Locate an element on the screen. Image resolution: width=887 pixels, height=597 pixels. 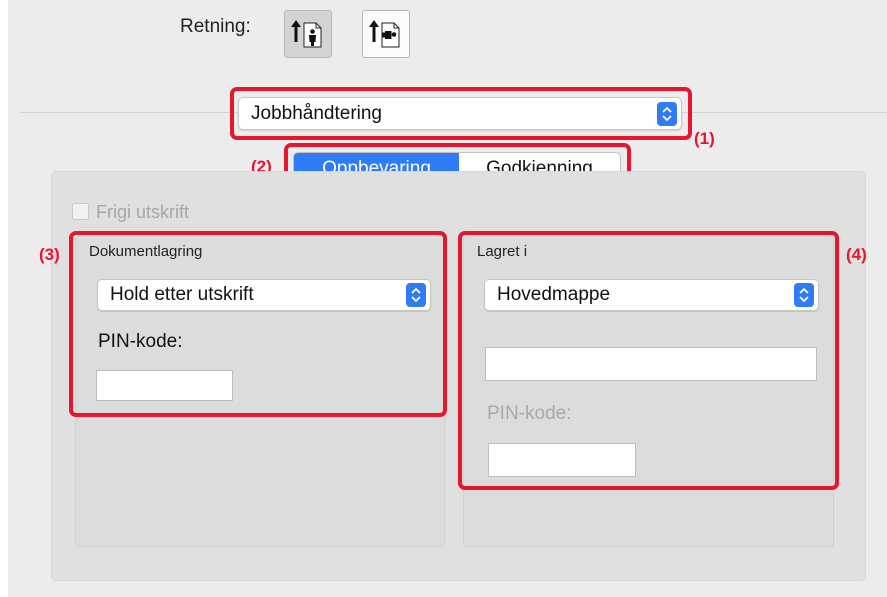
document-storage-pin-label: PIN-kode: is located at coordinates (140, 341).